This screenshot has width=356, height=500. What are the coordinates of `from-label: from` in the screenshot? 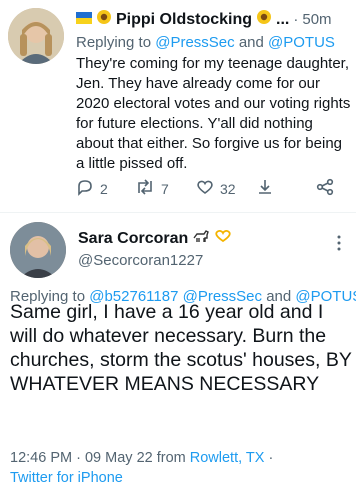 It's located at (171, 458).